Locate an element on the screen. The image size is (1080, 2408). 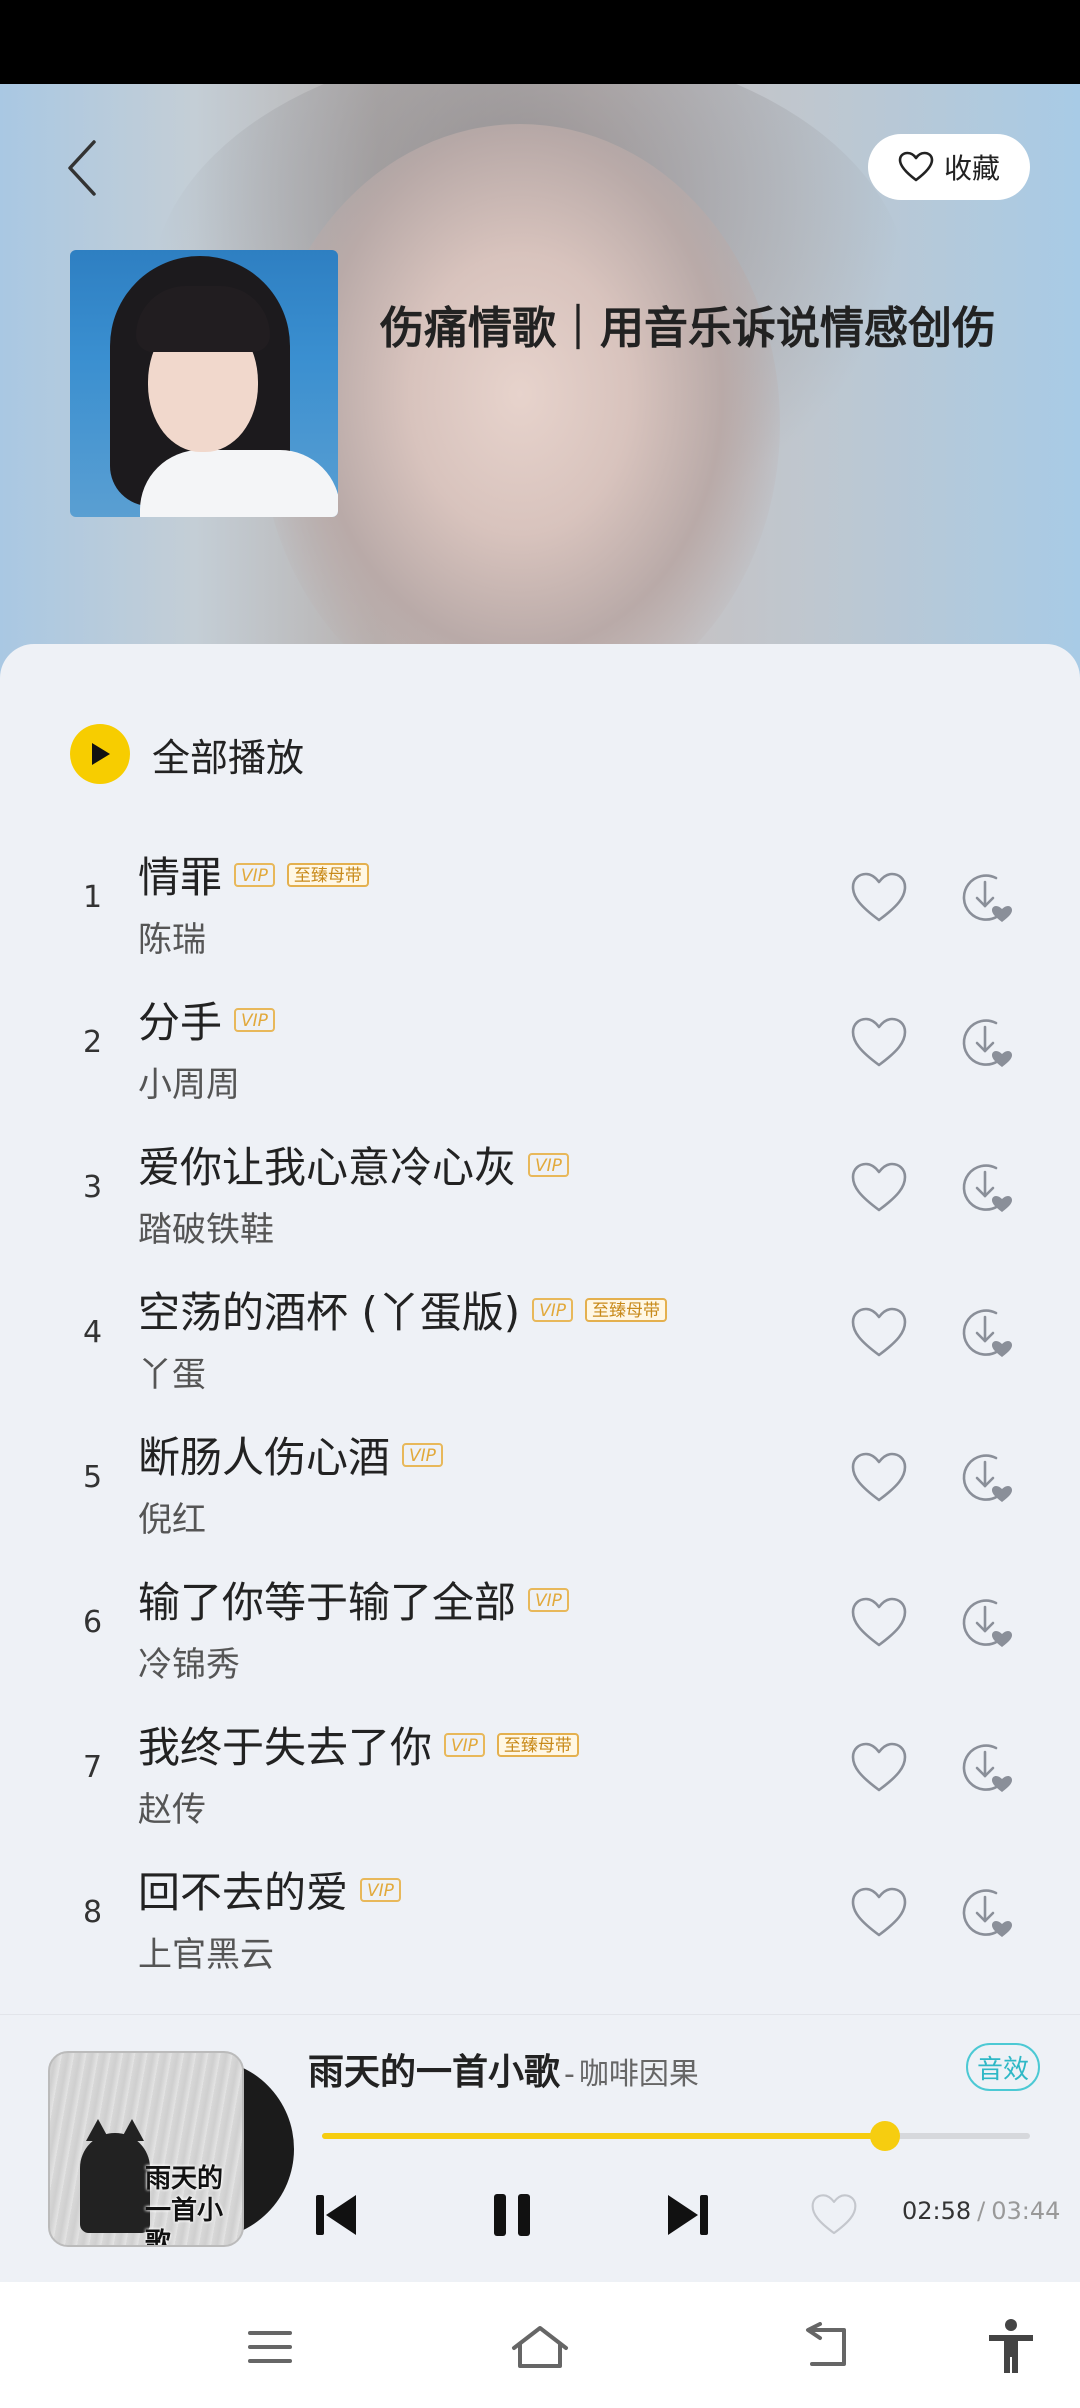
song-artist: 踏破铁鞋 is located at coordinates (206, 1230).